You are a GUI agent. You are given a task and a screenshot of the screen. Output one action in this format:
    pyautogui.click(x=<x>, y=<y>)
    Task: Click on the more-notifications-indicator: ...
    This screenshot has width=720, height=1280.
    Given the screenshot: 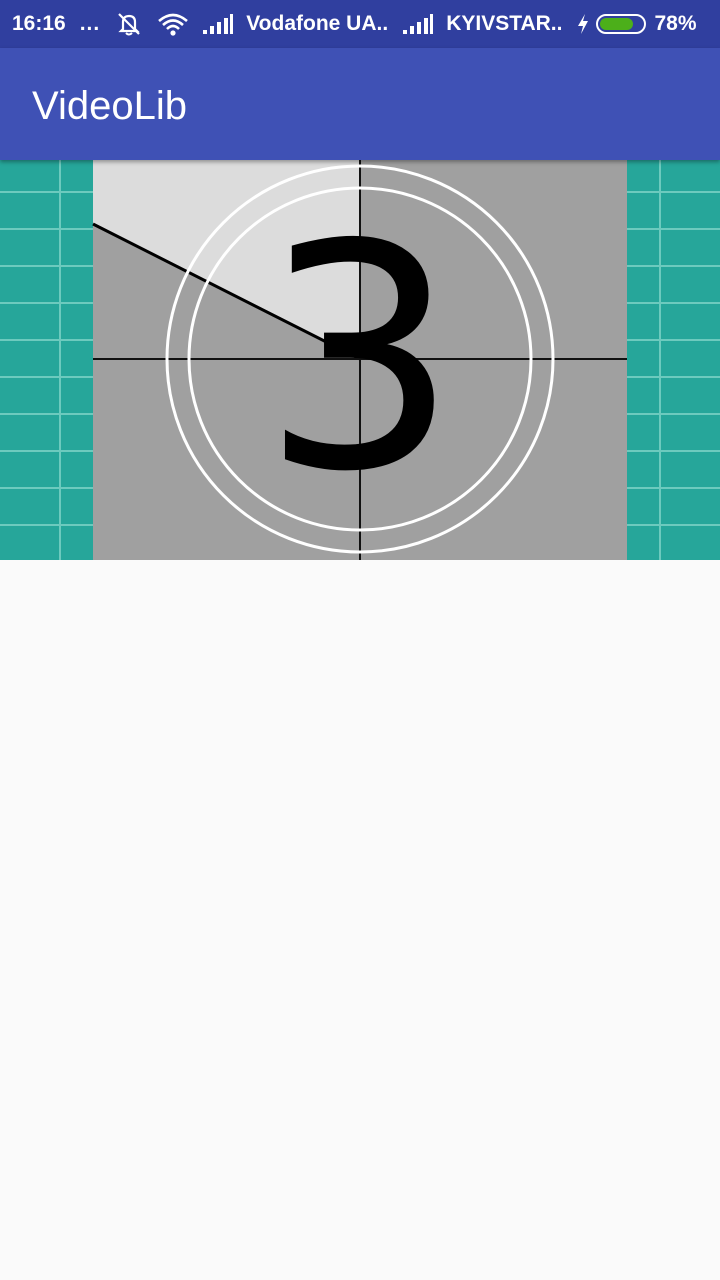 What is the action you would take?
    pyautogui.click(x=90, y=23)
    